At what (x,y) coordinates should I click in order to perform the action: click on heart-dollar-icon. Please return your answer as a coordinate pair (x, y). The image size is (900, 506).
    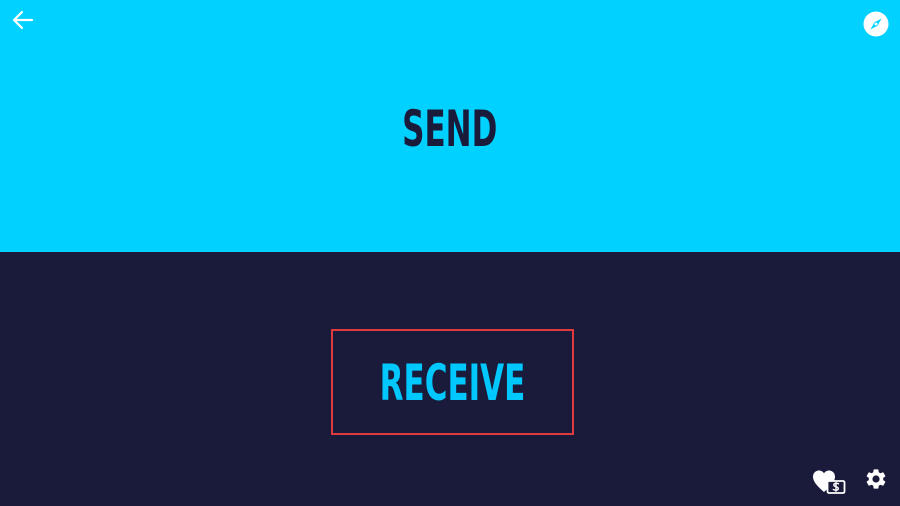
    Looking at the image, I should click on (829, 482).